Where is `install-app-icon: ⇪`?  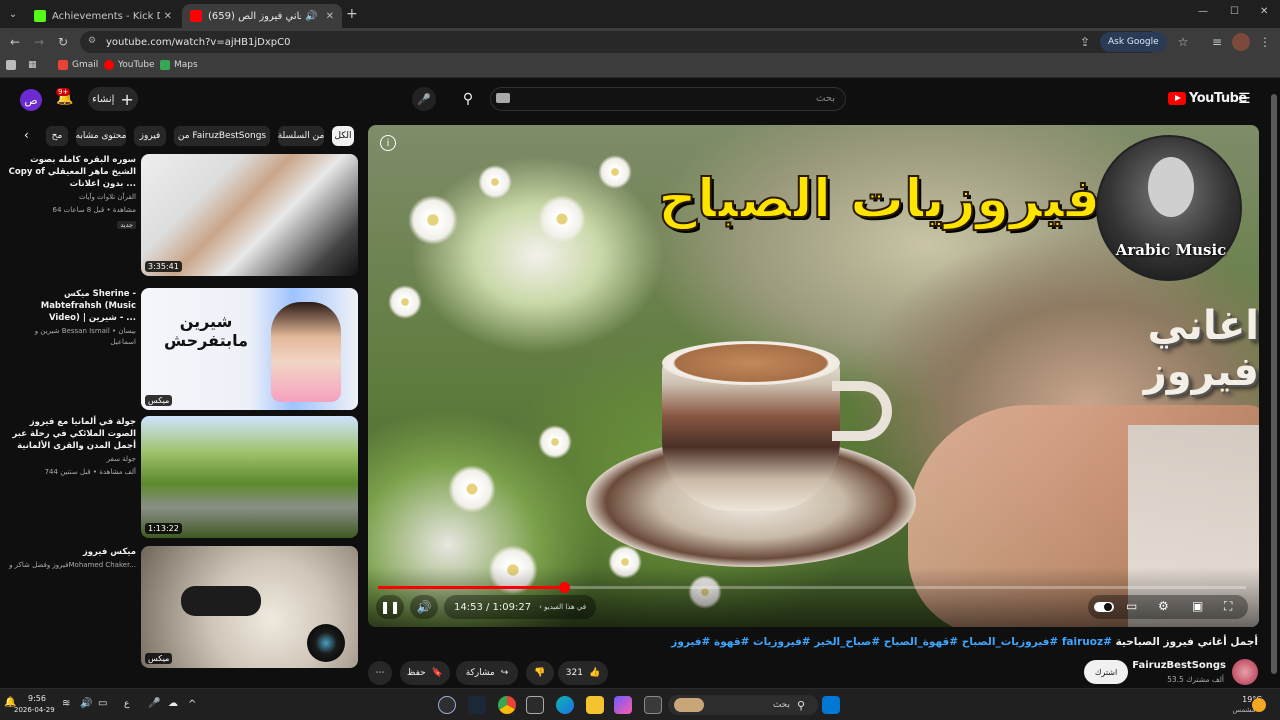
install-app-icon: ⇪ is located at coordinates (1085, 42).